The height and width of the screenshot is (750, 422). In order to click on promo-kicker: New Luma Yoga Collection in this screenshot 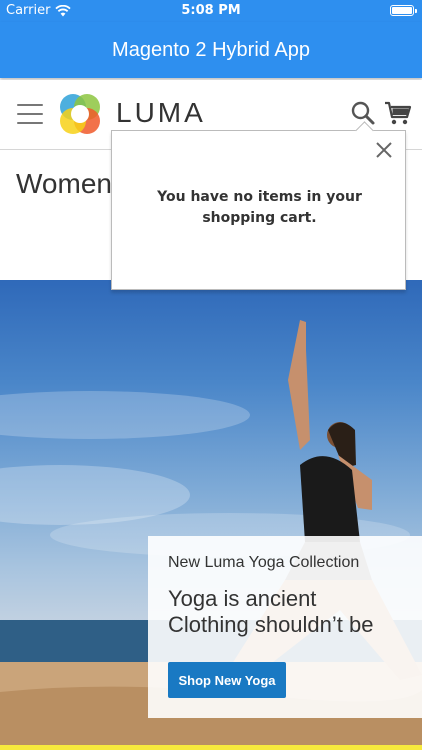, I will do `click(264, 562)`.